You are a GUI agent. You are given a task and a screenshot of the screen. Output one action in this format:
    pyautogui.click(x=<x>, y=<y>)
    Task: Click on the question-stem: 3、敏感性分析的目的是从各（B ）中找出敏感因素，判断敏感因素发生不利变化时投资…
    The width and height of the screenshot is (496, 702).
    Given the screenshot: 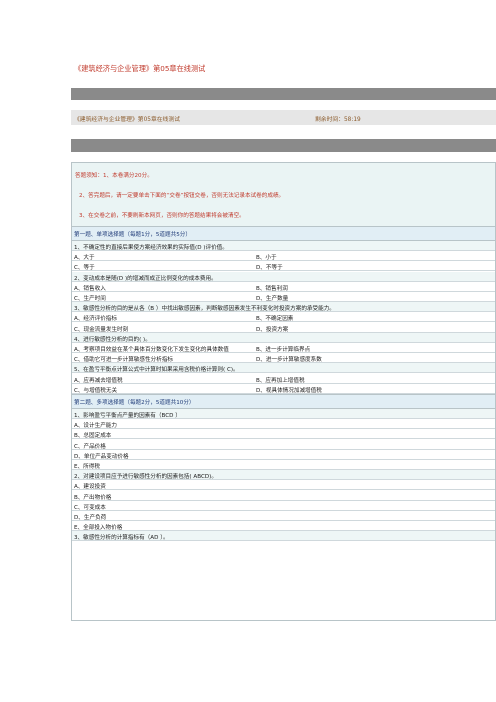 What is the action you would take?
    pyautogui.click(x=283, y=307)
    